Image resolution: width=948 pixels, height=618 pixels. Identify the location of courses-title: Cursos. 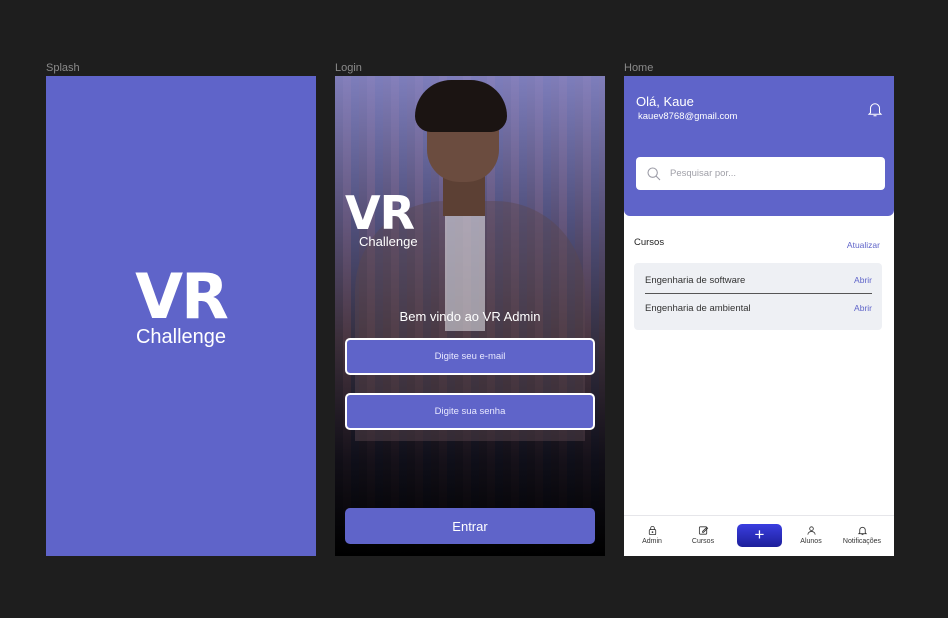
(649, 242).